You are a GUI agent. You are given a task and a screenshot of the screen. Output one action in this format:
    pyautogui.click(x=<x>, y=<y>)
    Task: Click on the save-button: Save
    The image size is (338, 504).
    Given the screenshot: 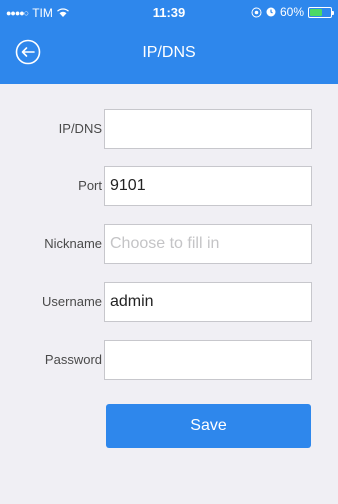 What is the action you would take?
    pyautogui.click(x=208, y=426)
    